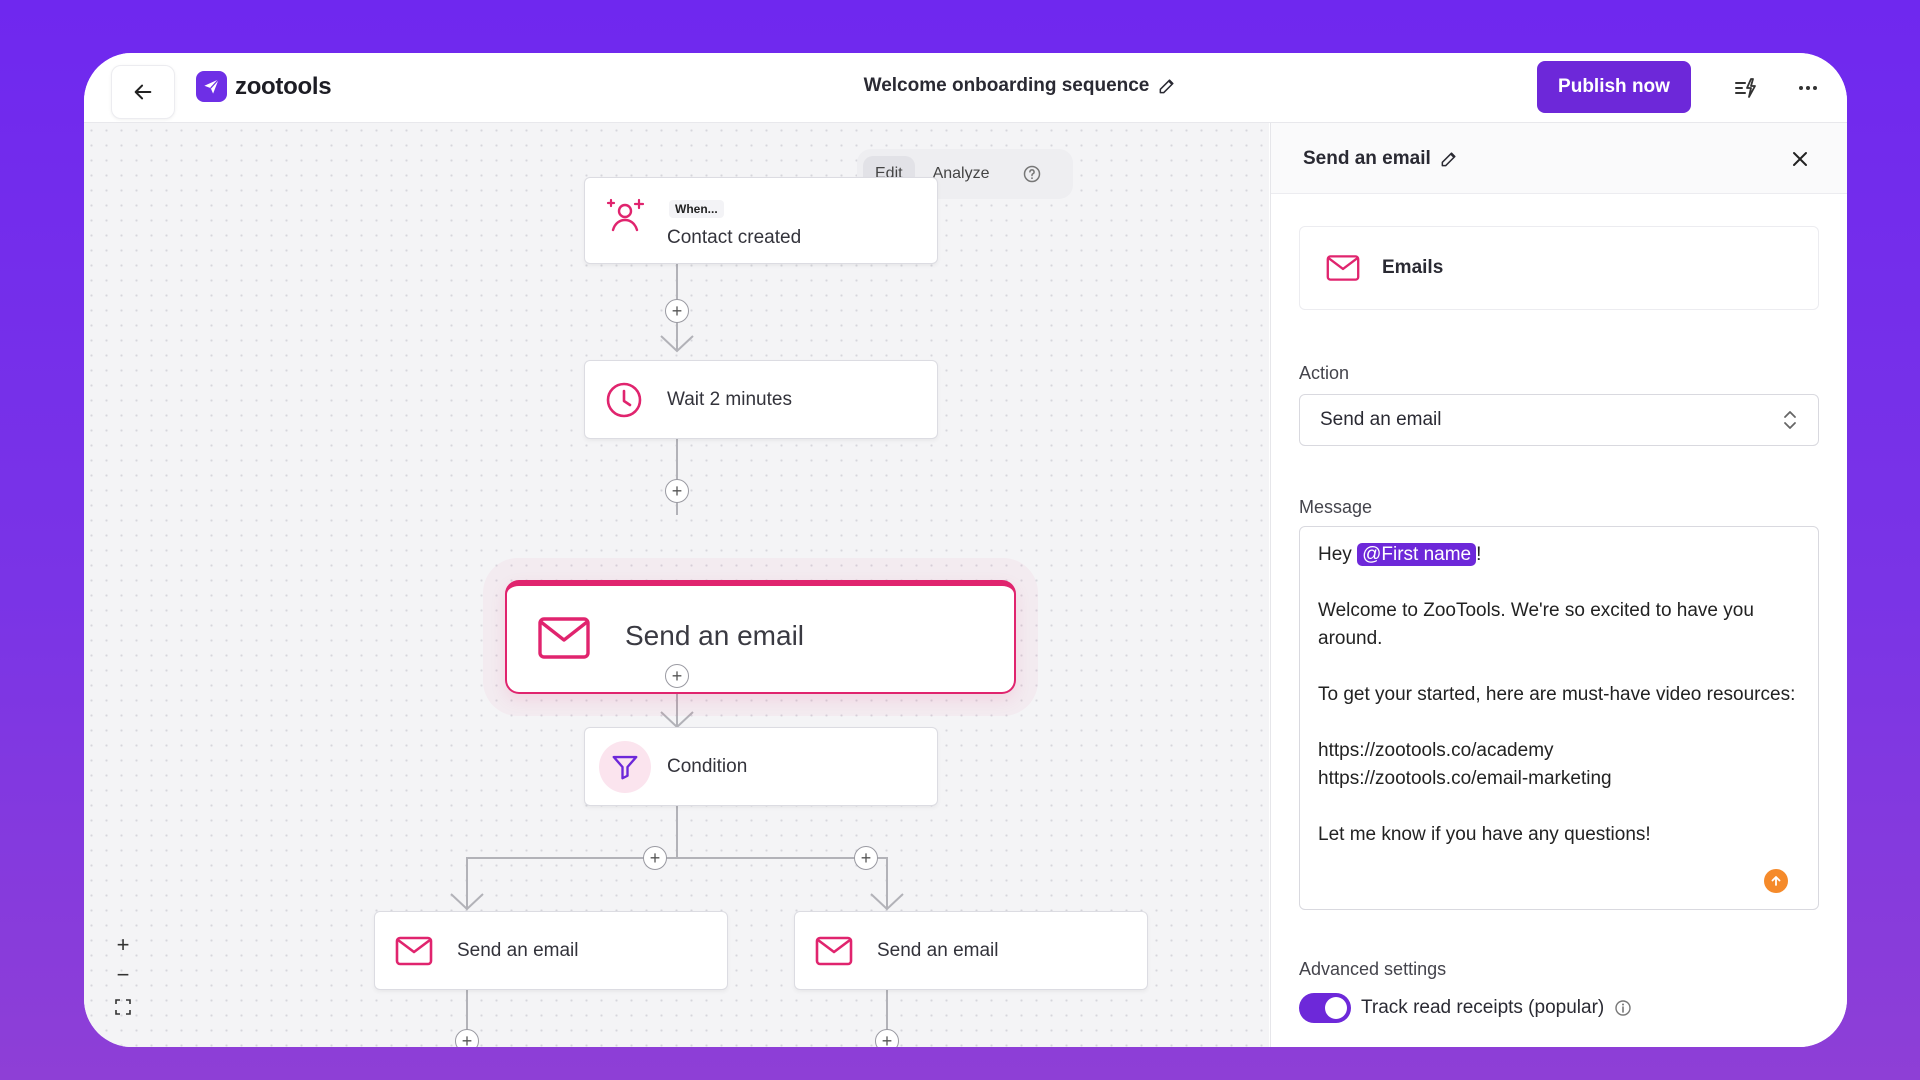  What do you see at coordinates (715, 635) in the screenshot?
I see `selected-email-label: Send an email` at bounding box center [715, 635].